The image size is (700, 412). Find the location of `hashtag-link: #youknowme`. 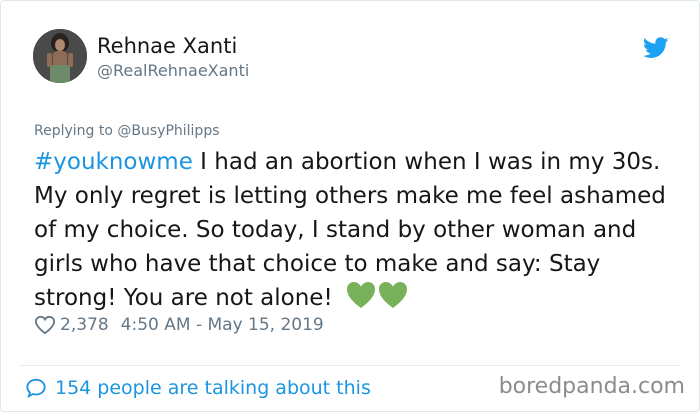

hashtag-link: #youknowme is located at coordinates (113, 162).